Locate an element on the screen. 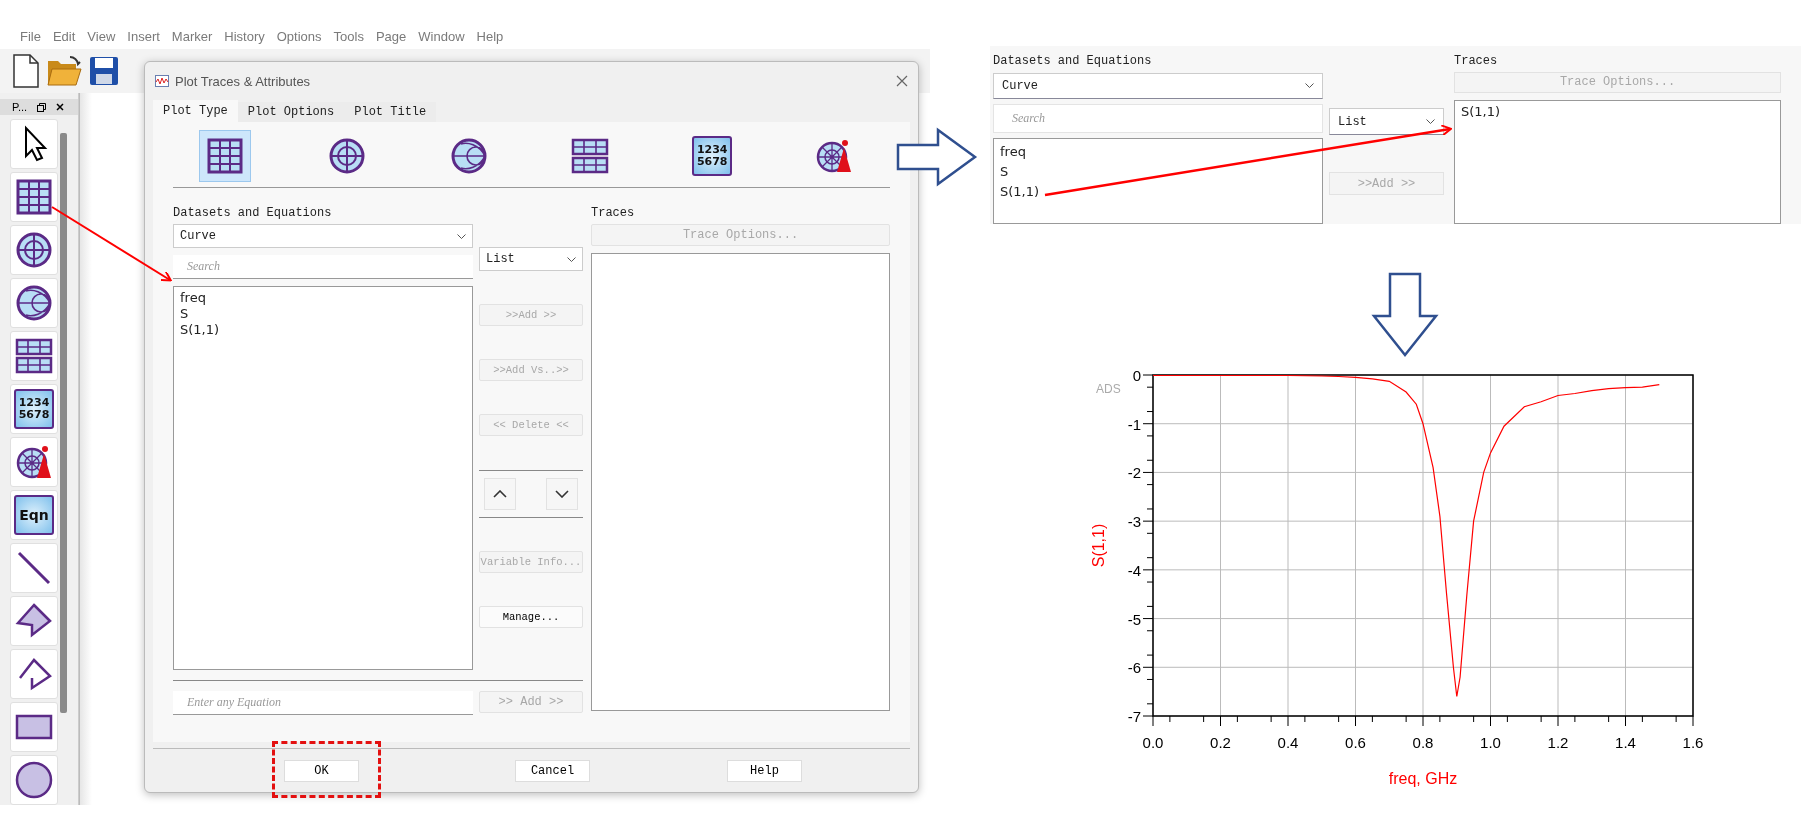 Image resolution: width=1801 pixels, height=826 pixels. menu-item: History is located at coordinates (244, 38).